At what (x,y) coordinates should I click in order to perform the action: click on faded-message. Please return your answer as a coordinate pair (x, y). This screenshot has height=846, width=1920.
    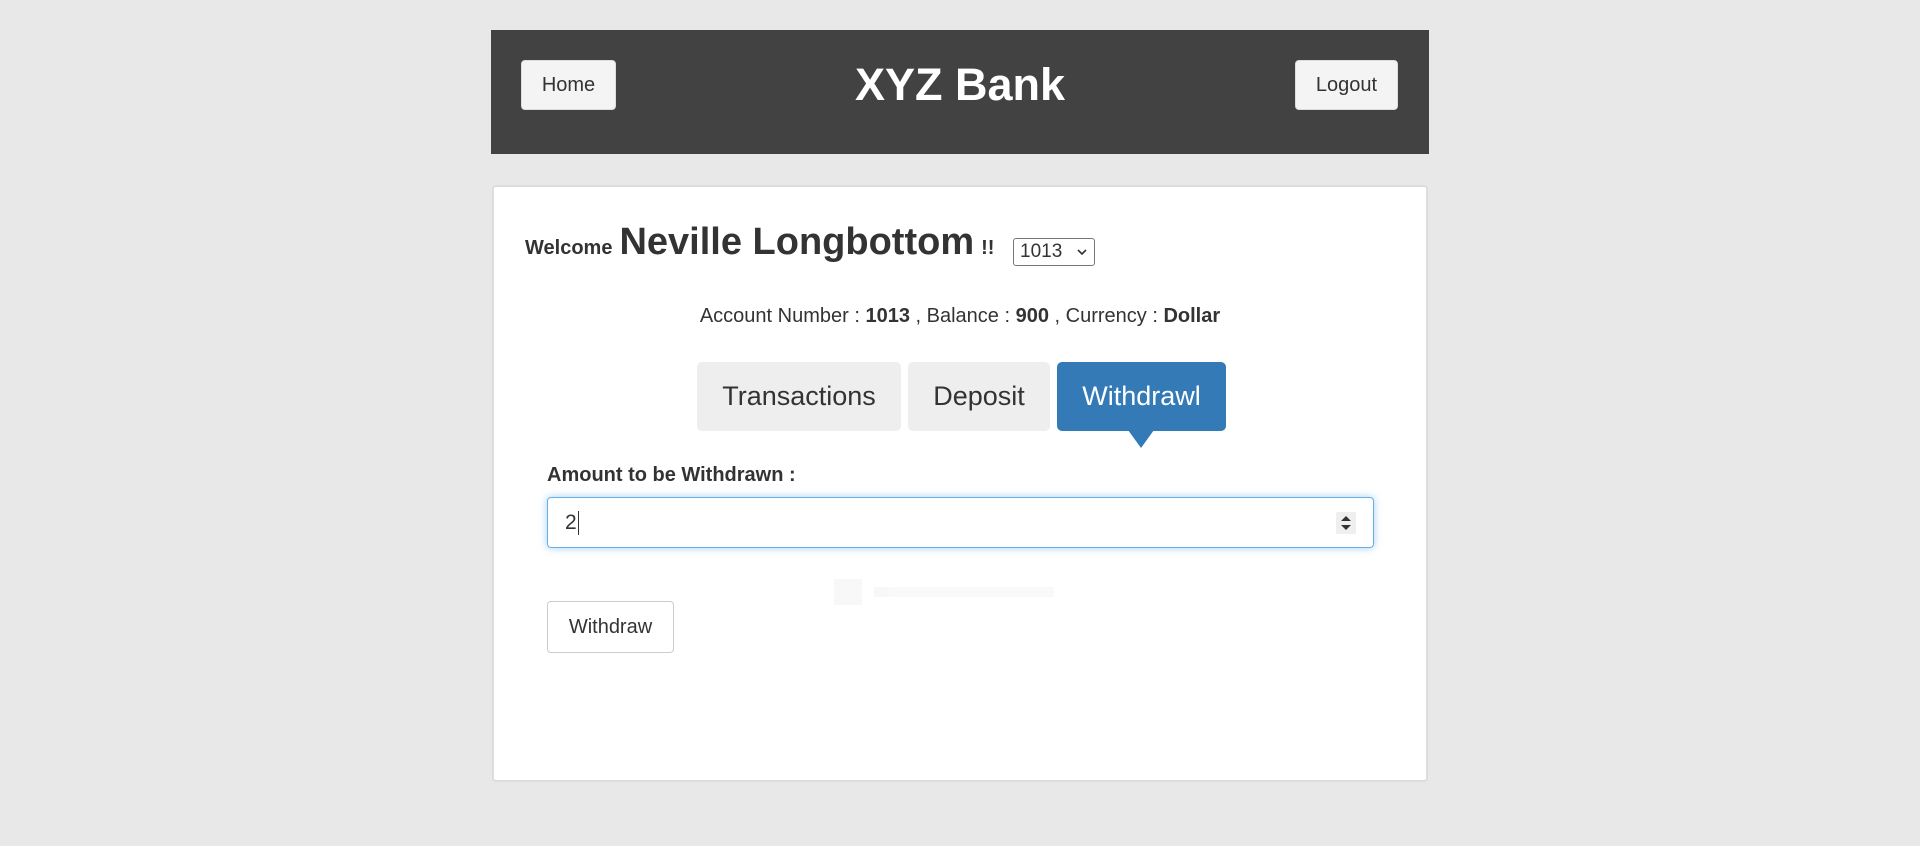
    Looking at the image, I should click on (949, 592).